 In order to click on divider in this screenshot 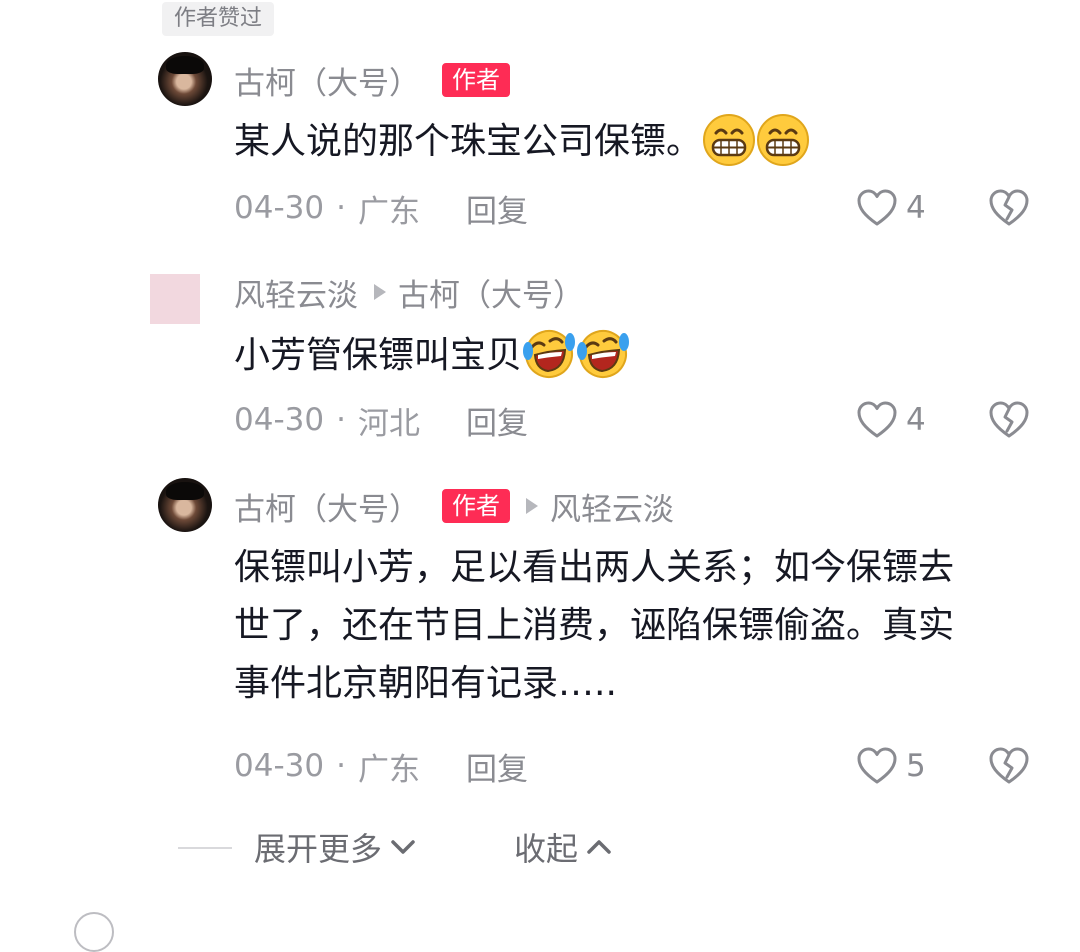, I will do `click(205, 848)`.